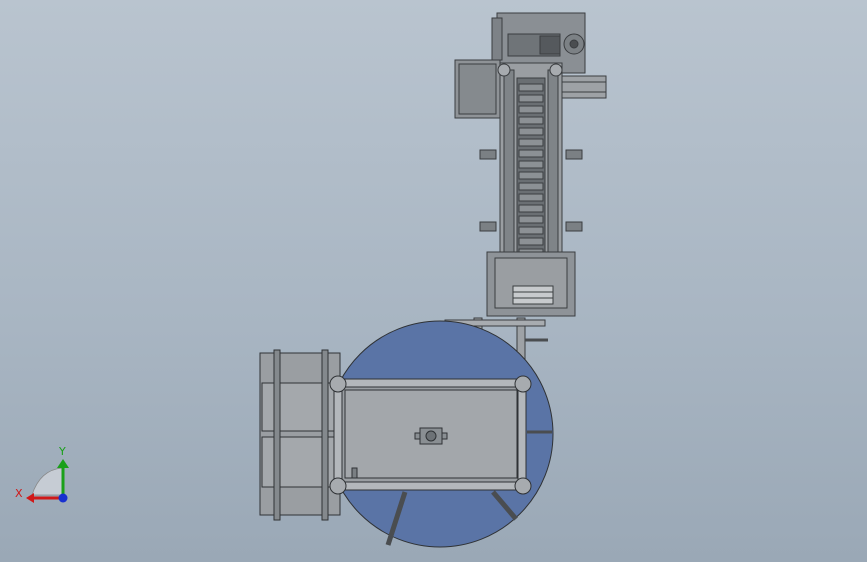  What do you see at coordinates (533, 295) in the screenshot?
I see `tail-roller` at bounding box center [533, 295].